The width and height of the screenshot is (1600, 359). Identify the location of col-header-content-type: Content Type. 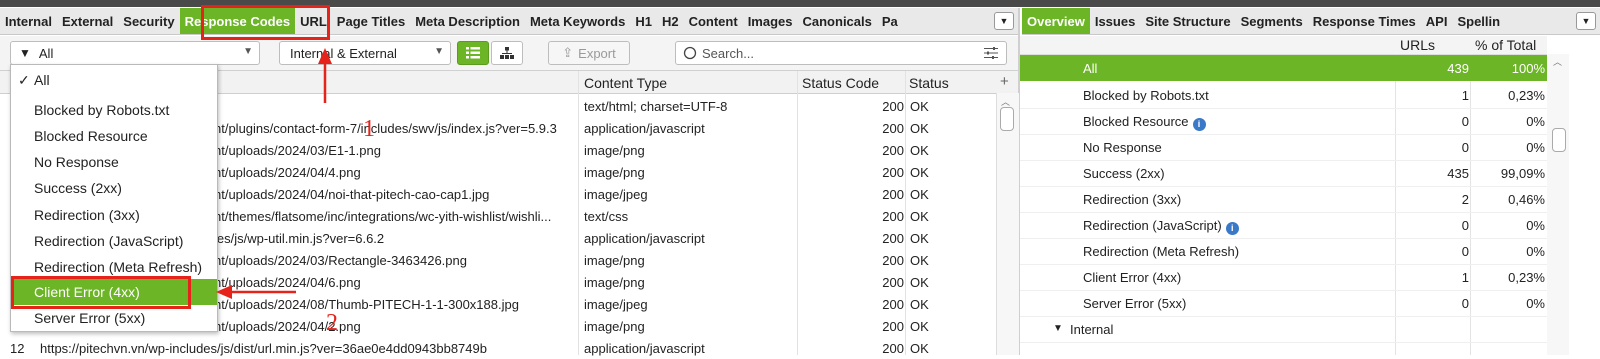
(625, 83).